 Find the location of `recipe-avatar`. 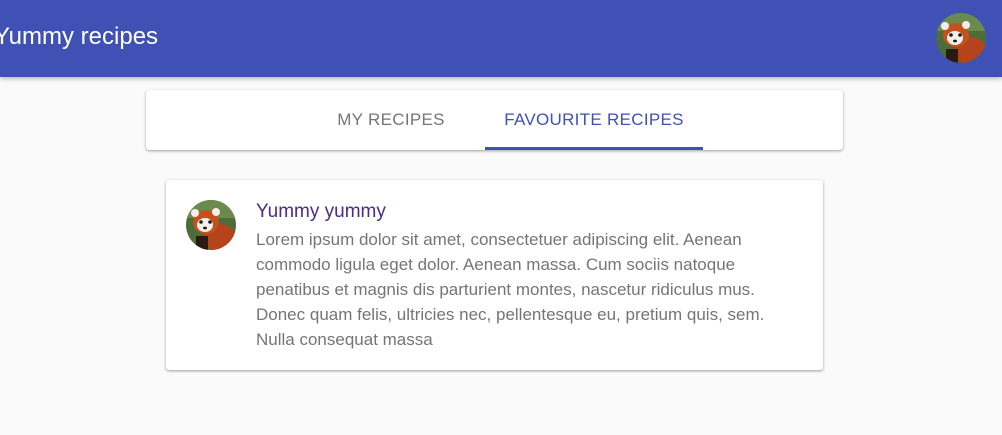

recipe-avatar is located at coordinates (211, 225).